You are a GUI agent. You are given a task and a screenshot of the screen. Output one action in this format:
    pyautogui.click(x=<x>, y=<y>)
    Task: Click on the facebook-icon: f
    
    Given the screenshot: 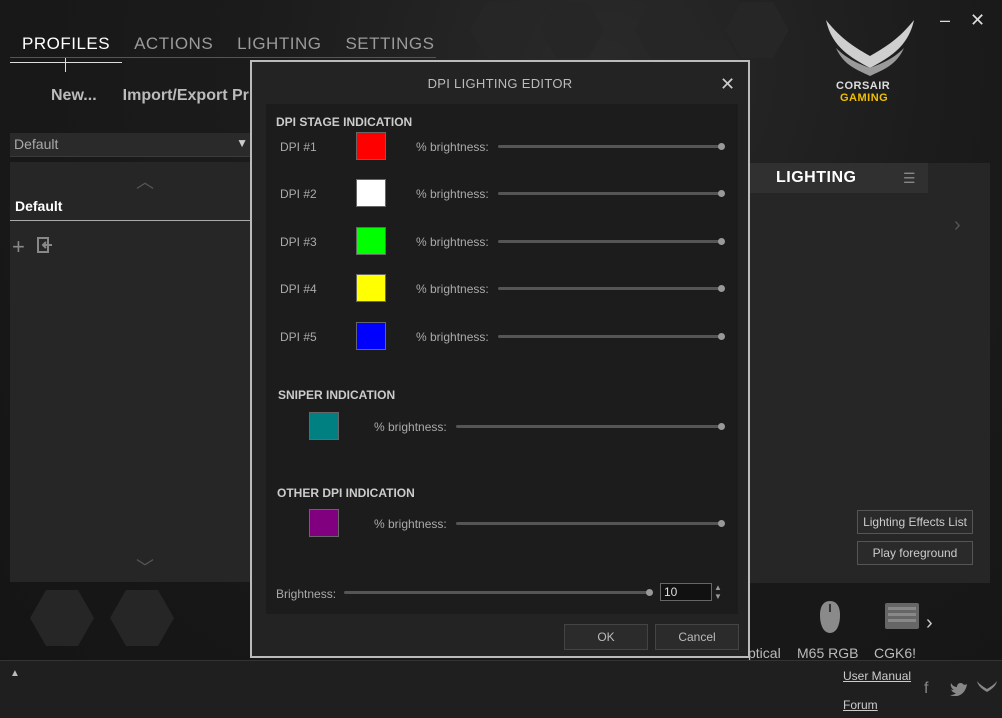 What is the action you would take?
    pyautogui.click(x=926, y=689)
    